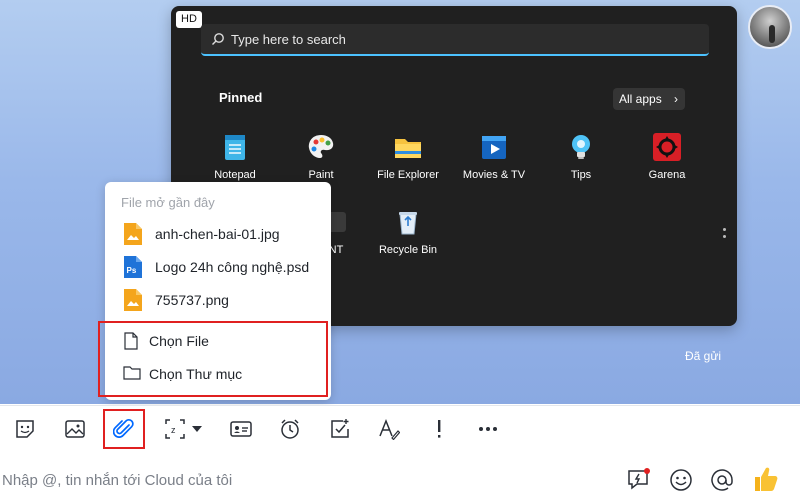 This screenshot has width=800, height=504. What do you see at coordinates (218, 39) in the screenshot?
I see `search-icon` at bounding box center [218, 39].